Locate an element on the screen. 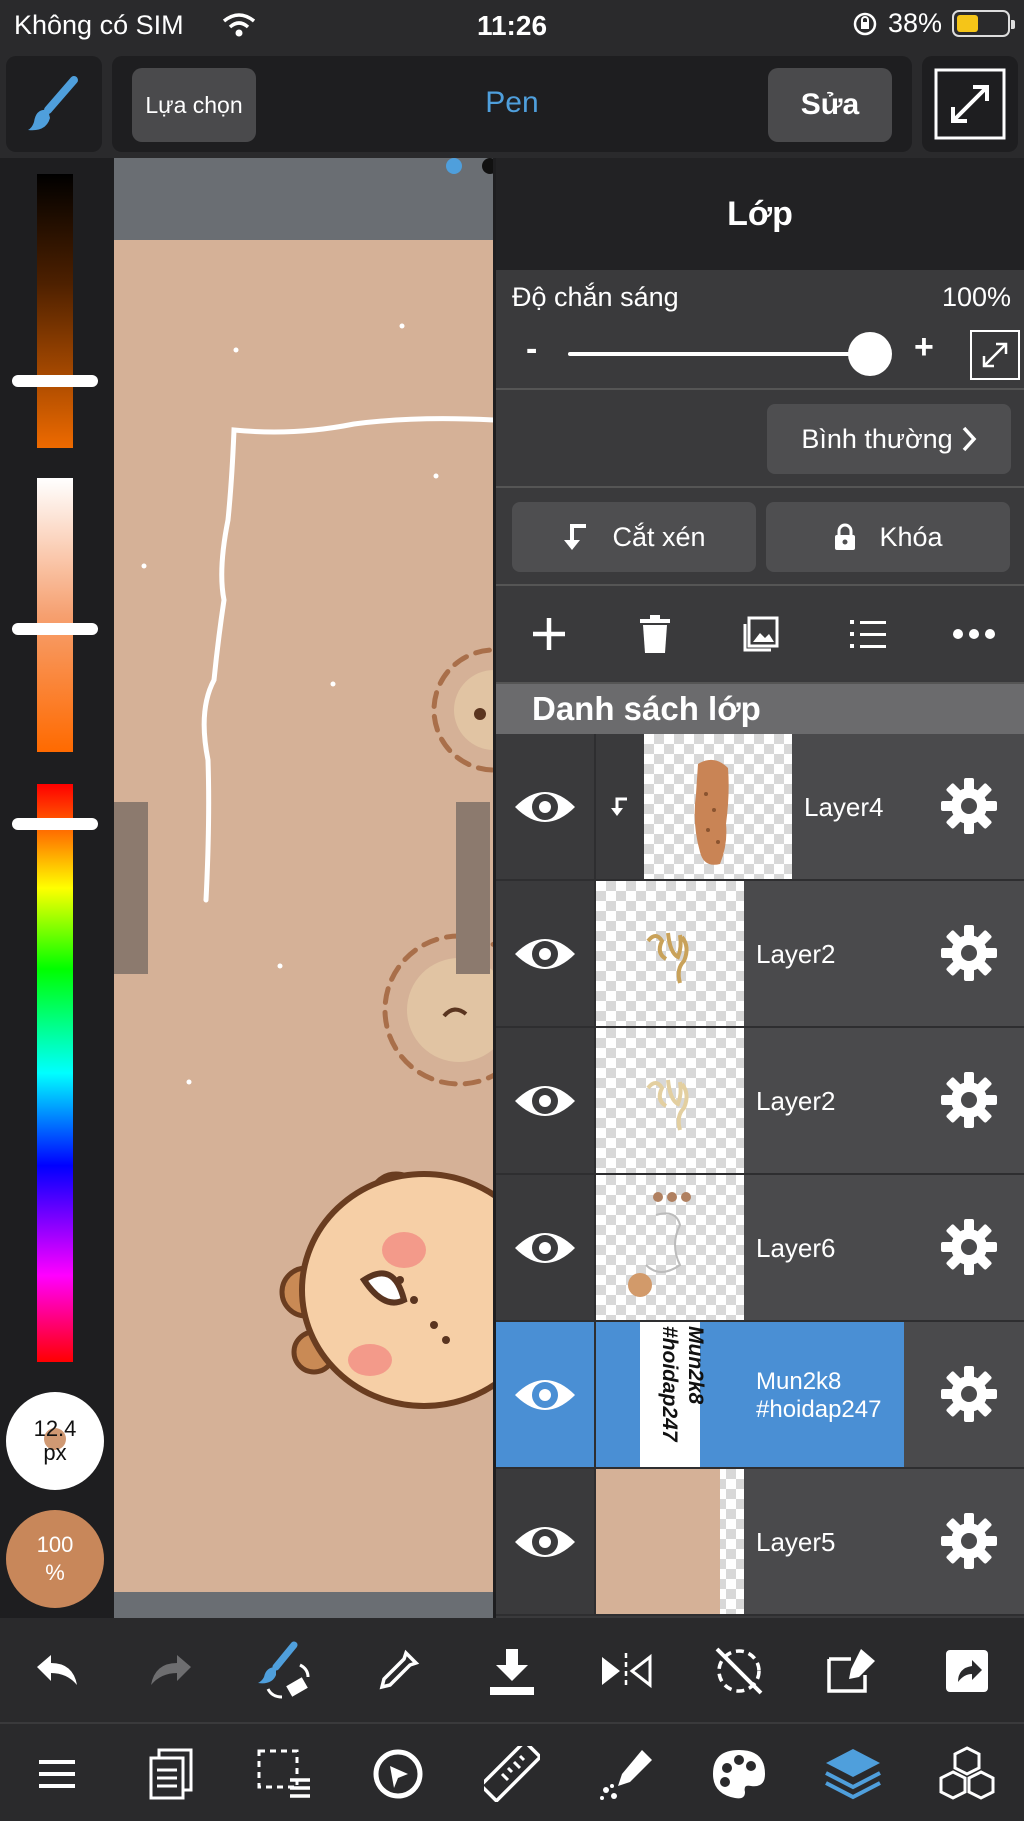  snap-button is located at coordinates (398, 1774).